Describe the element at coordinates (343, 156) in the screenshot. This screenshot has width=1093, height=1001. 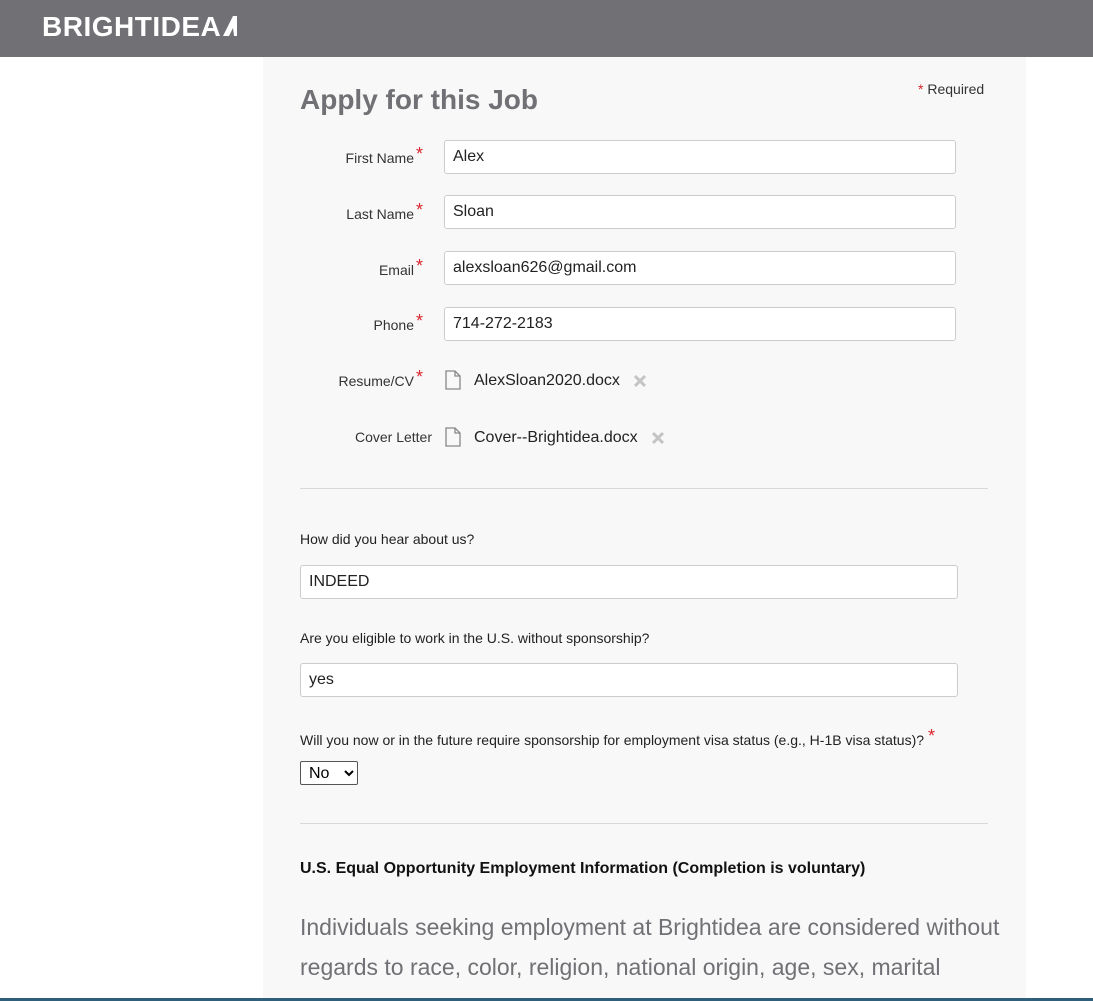
I see `first-name-label: First Name *` at that location.